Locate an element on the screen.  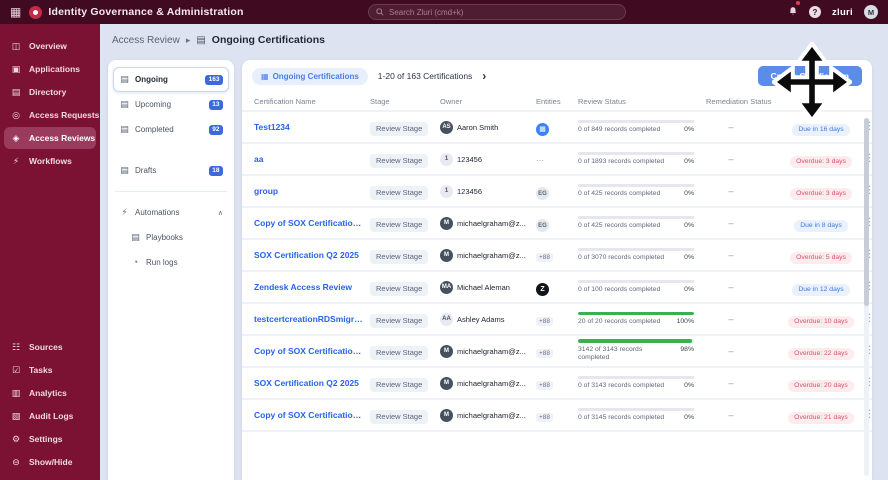
subnav-item: ▤ Upcoming 13 is located at coordinates (171, 104).